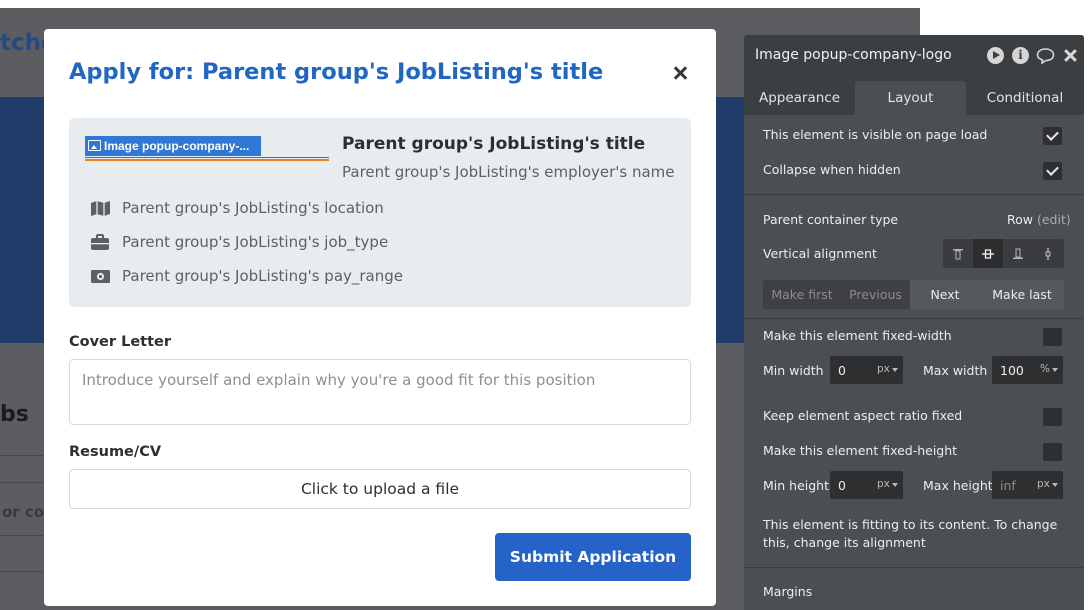 The image size is (1091, 610). I want to click on vertical-alignment-selector, so click(1003, 253).